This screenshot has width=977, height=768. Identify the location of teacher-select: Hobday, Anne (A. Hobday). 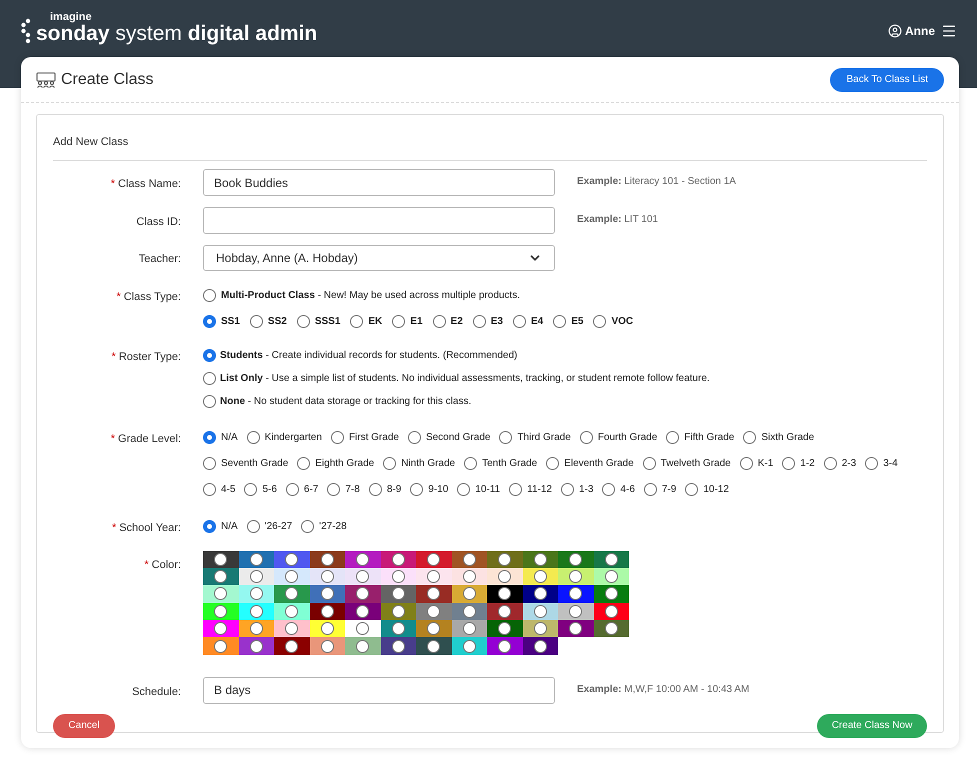
(379, 258).